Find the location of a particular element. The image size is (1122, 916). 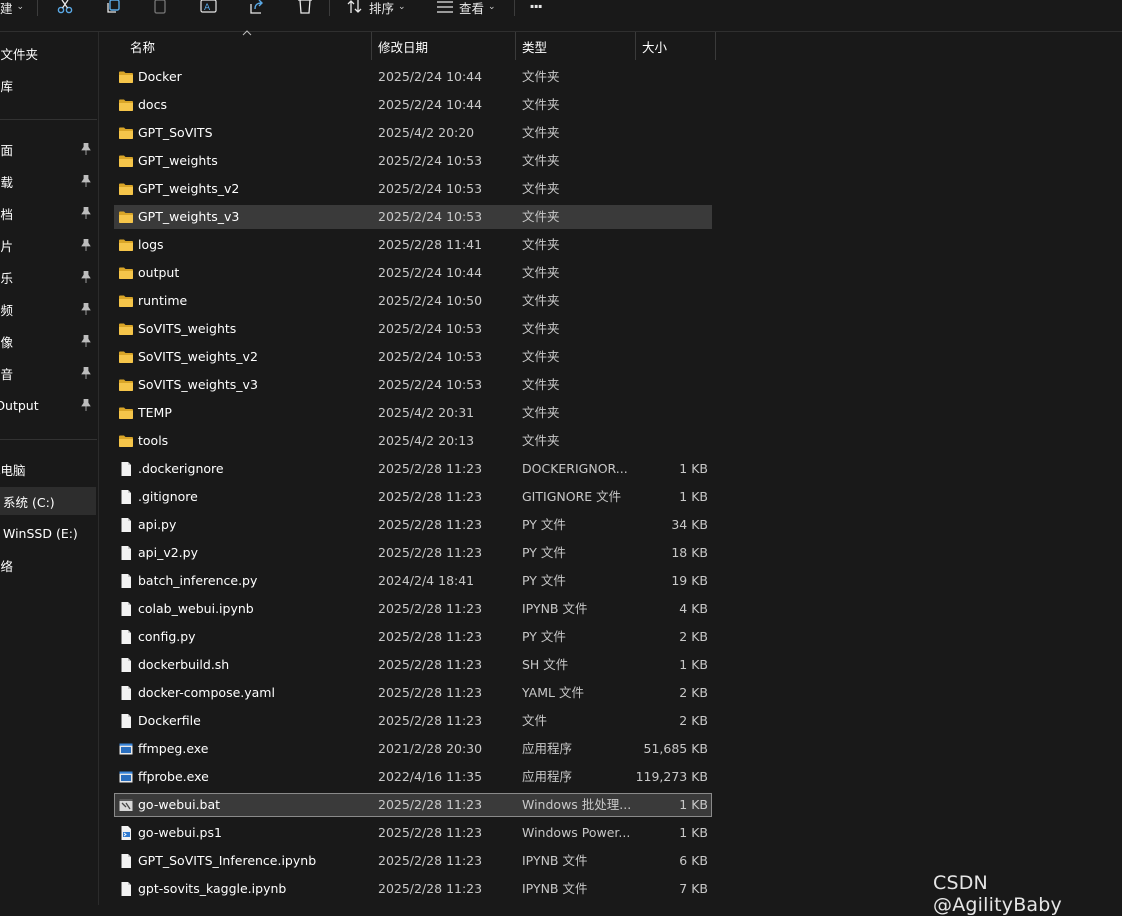

file-size: 51,685 KB is located at coordinates (675, 748).